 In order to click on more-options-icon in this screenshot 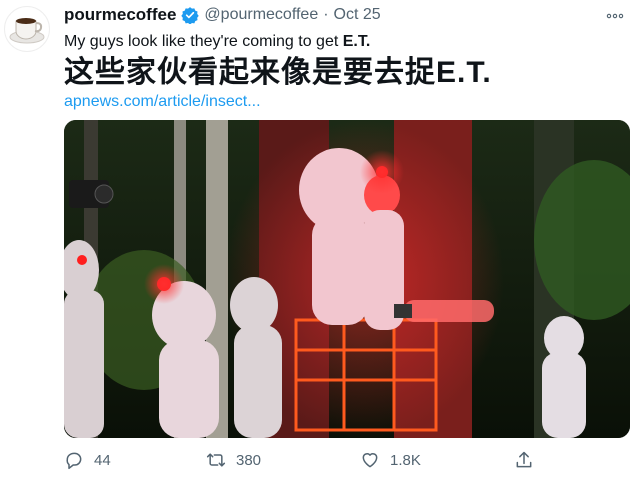, I will do `click(615, 16)`.